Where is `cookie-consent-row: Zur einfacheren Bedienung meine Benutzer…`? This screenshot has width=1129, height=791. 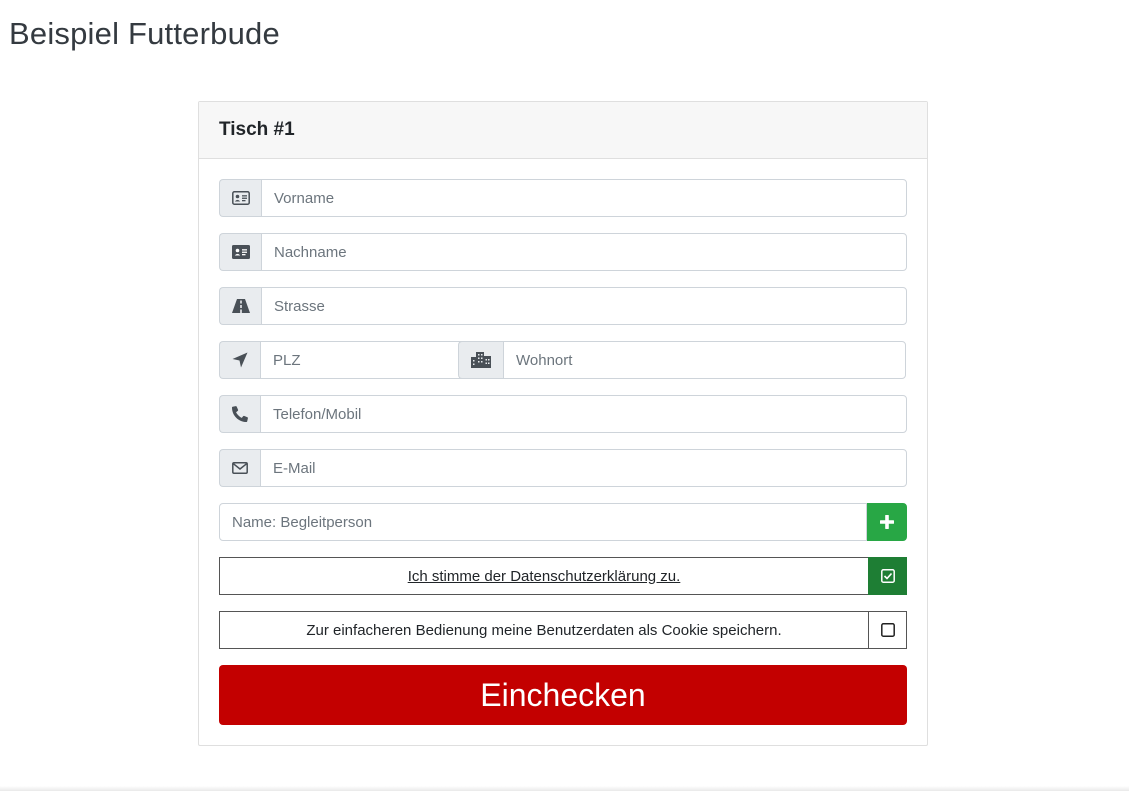 cookie-consent-row: Zur einfacheren Bedienung meine Benutzer… is located at coordinates (563, 630).